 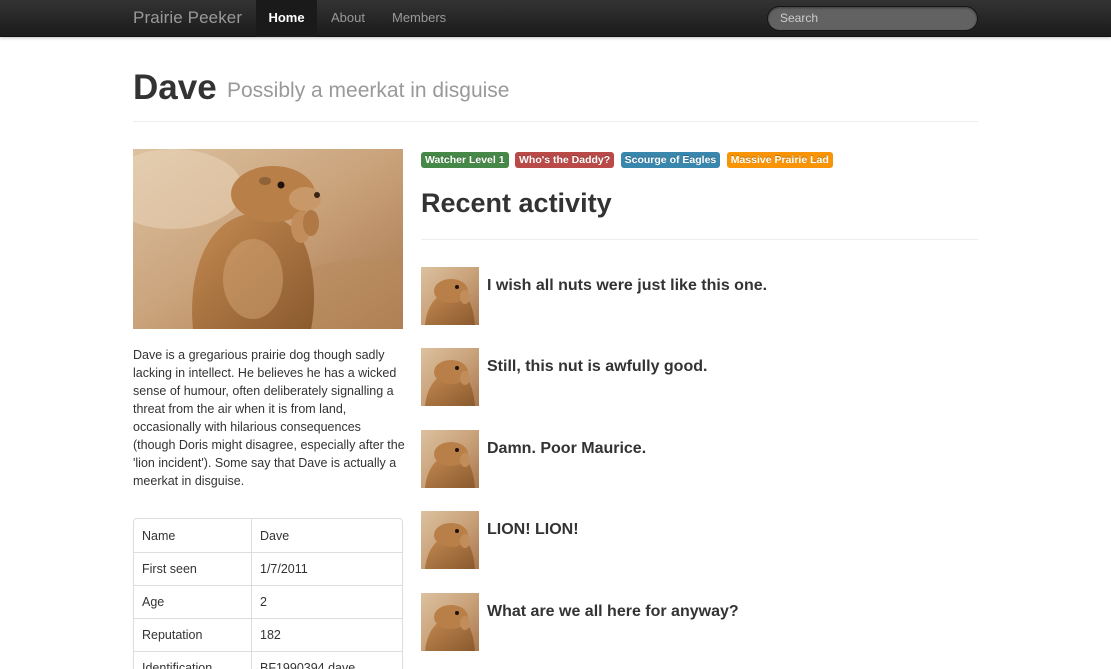 What do you see at coordinates (779, 160) in the screenshot?
I see `badge-massive-prairie-lad: Massive Prairie Lad` at bounding box center [779, 160].